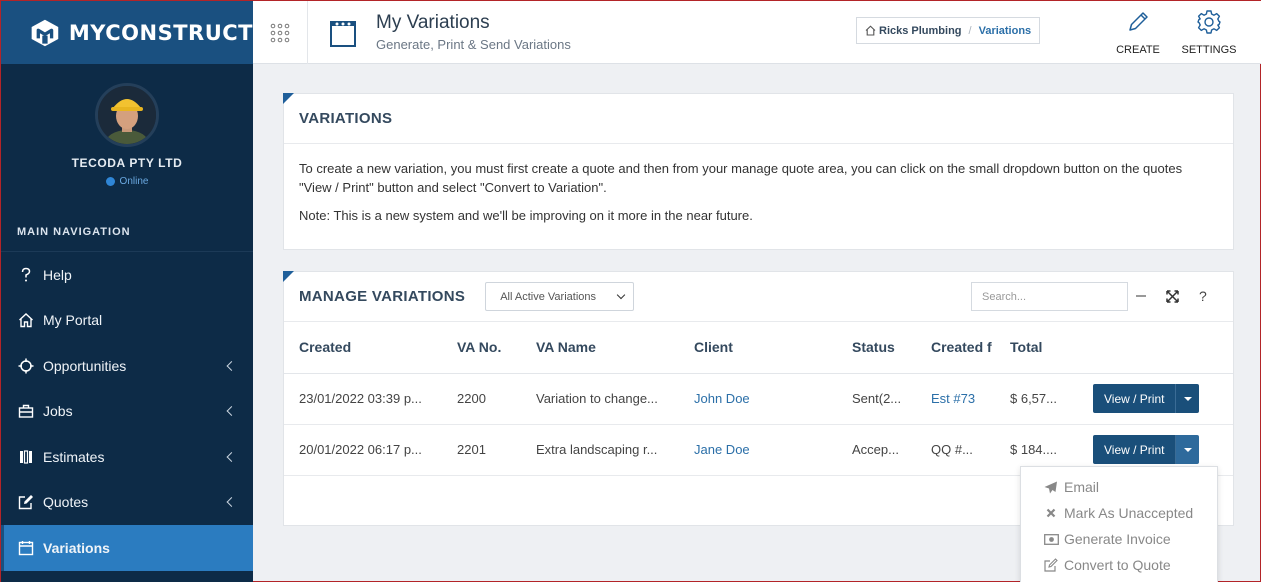 Image resolution: width=1261 pixels, height=582 pixels. Describe the element at coordinates (1129, 513) in the screenshot. I see `menu-item-label: Mark As Unaccepted` at that location.